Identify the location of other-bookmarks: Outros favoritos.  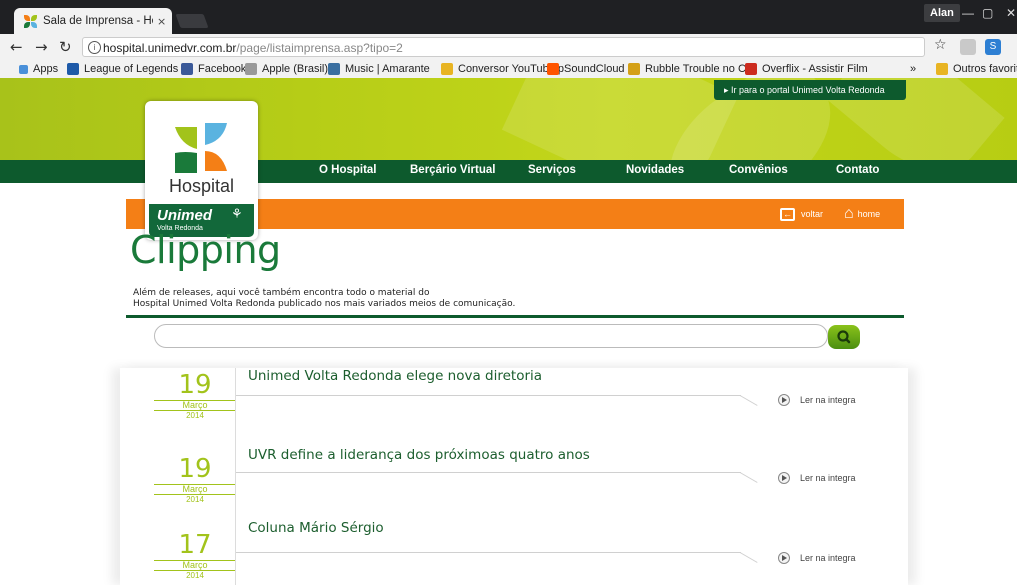
(976, 69).